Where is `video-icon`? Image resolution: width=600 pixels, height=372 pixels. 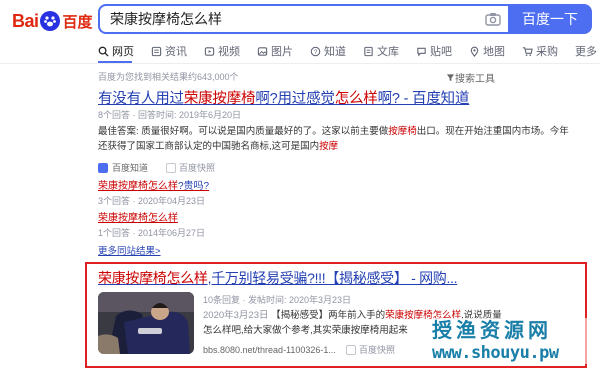 video-icon is located at coordinates (209, 51).